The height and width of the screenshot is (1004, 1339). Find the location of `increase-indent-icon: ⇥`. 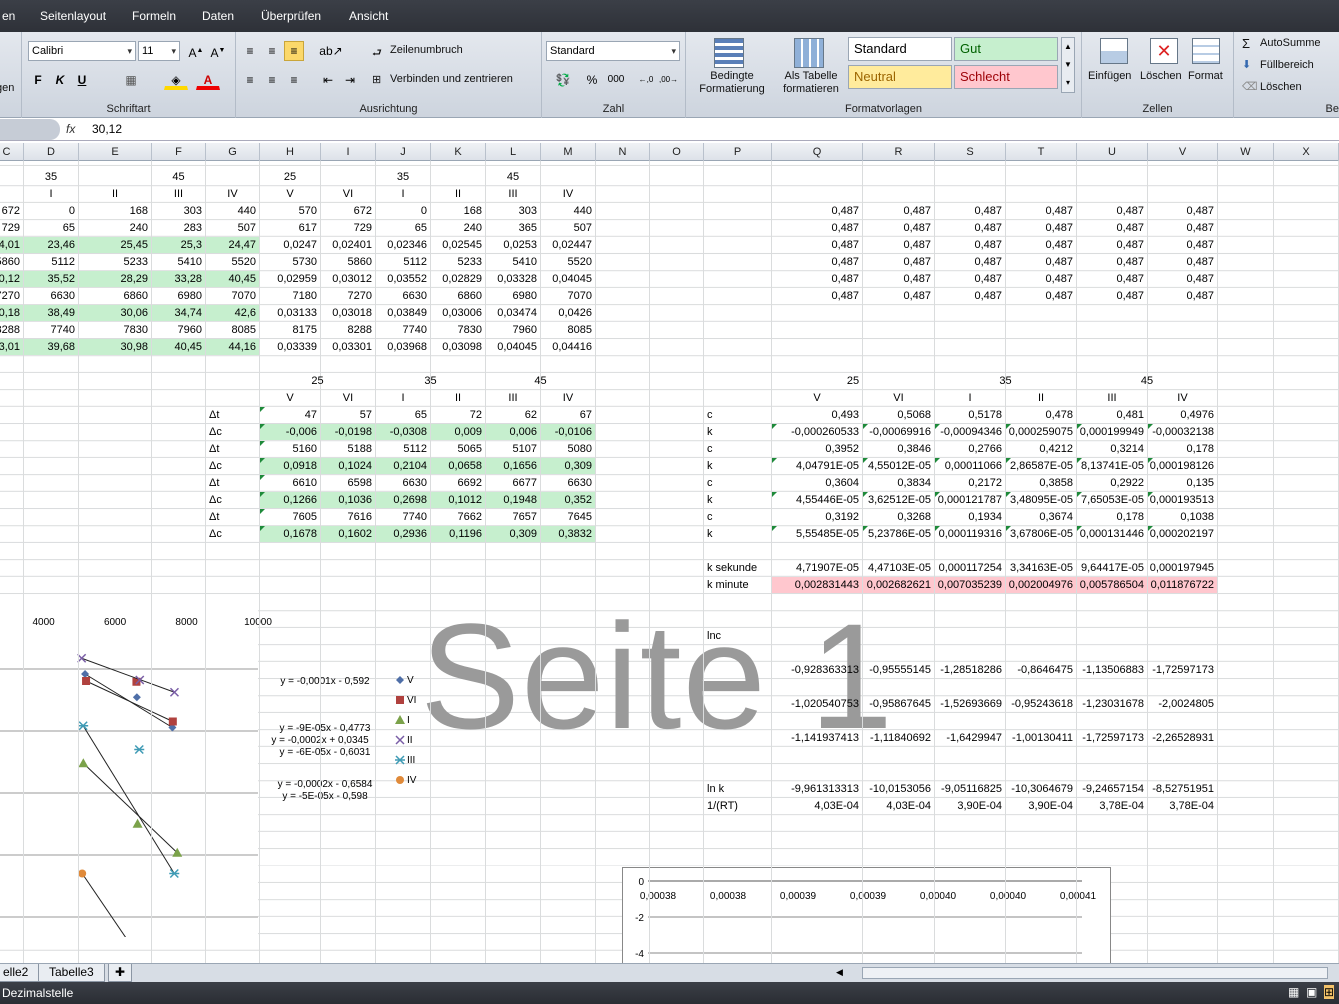

increase-indent-icon: ⇥ is located at coordinates (350, 80).